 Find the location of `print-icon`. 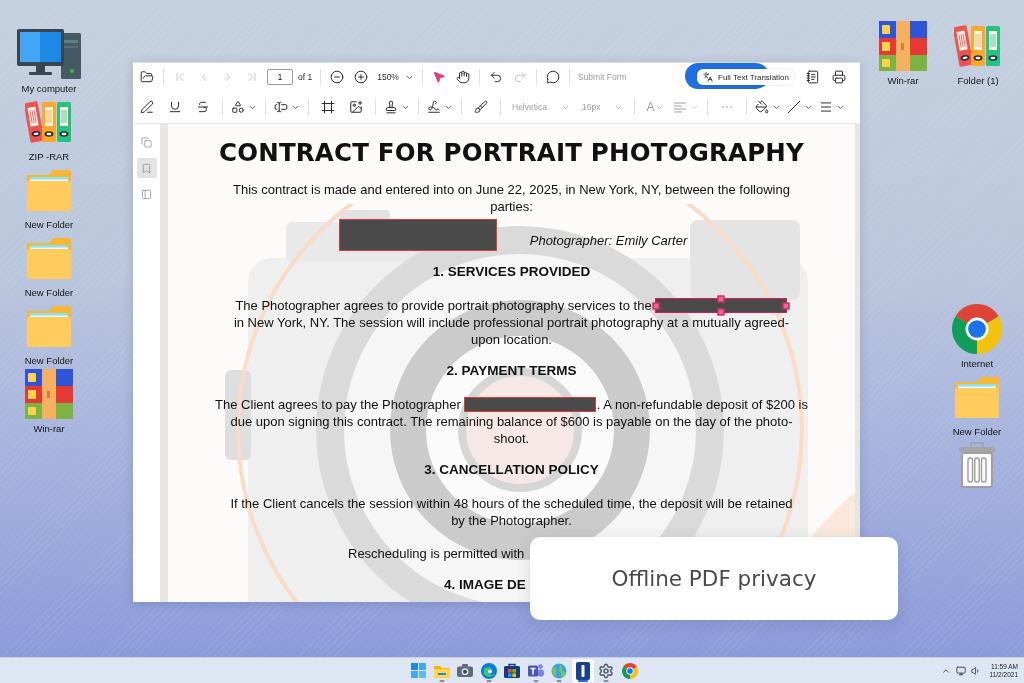

print-icon is located at coordinates (839, 77).